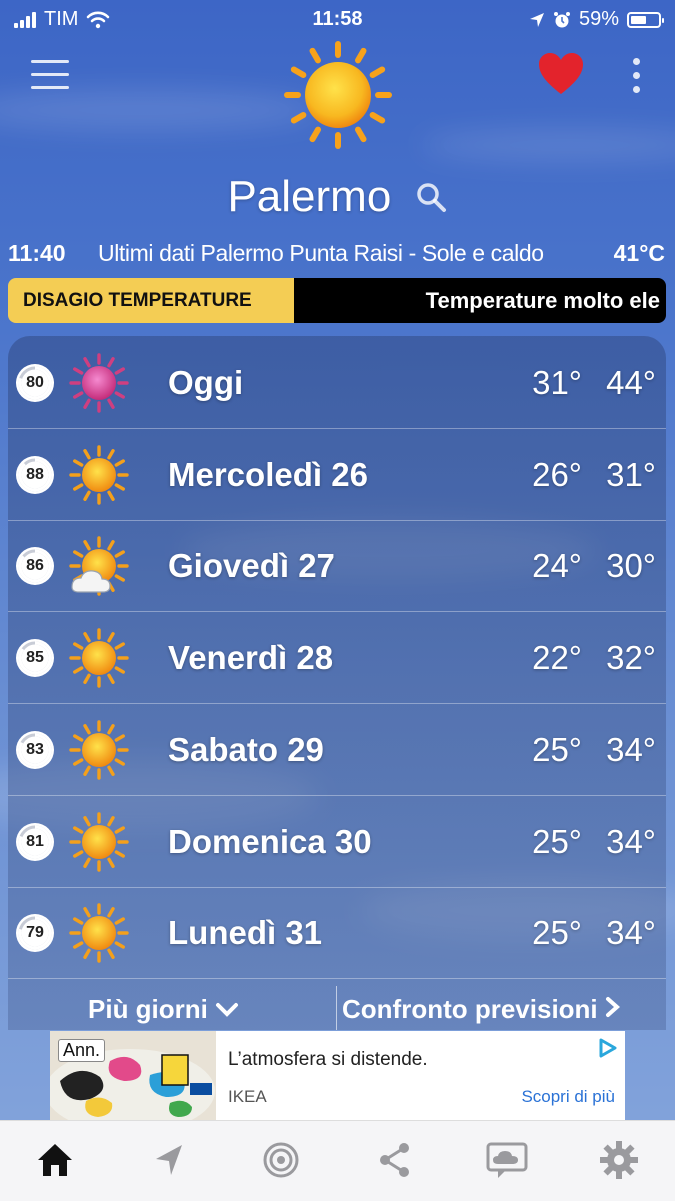  Describe the element at coordinates (557, 566) in the screenshot. I see `forecast-min-temp: 24°` at that location.